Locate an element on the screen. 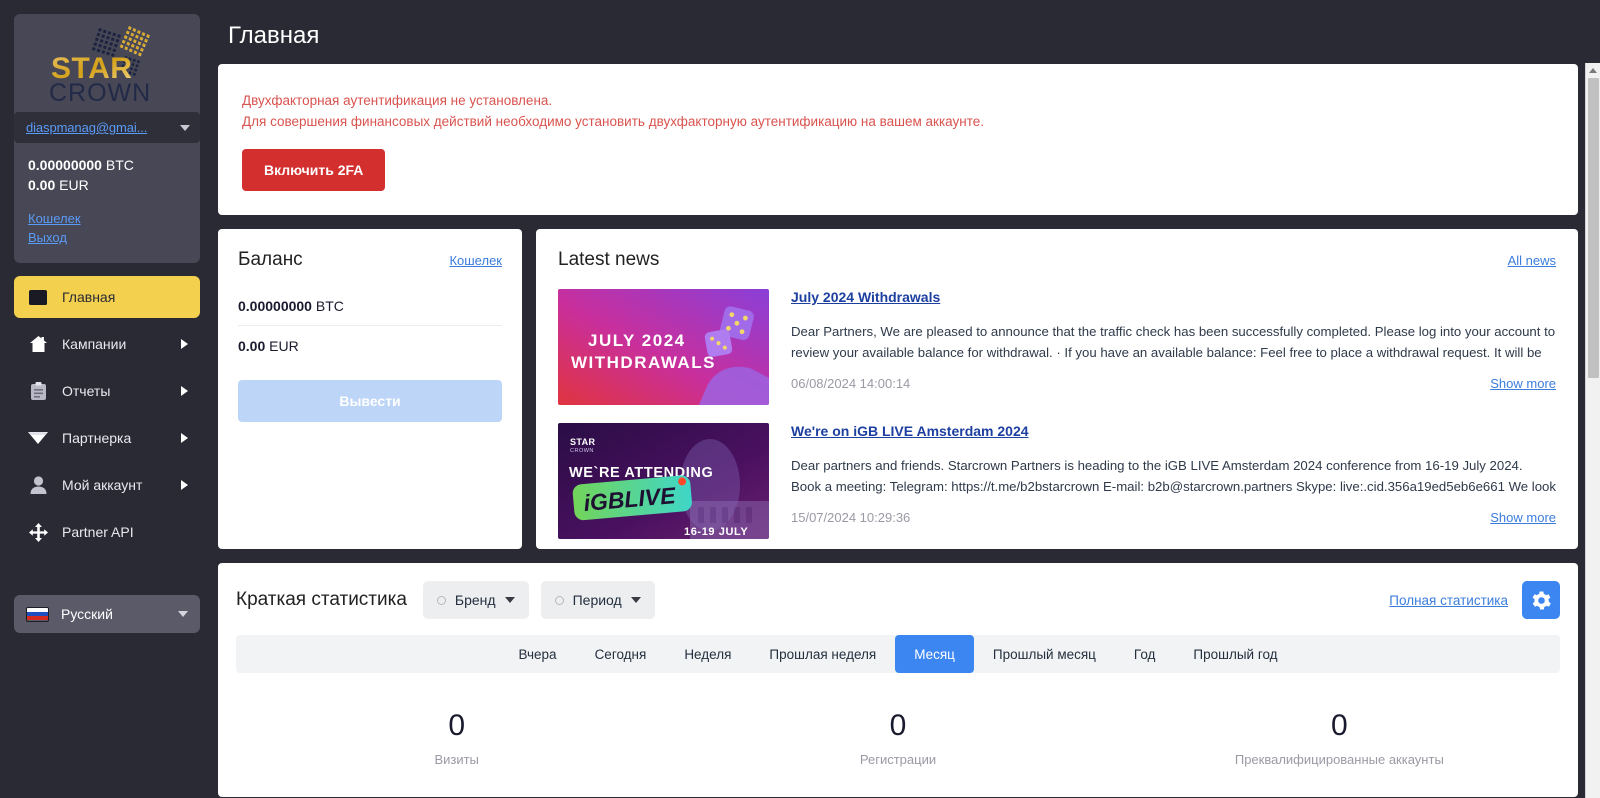 This screenshot has width=1600, height=798. language-selector: Русский is located at coordinates (107, 614).